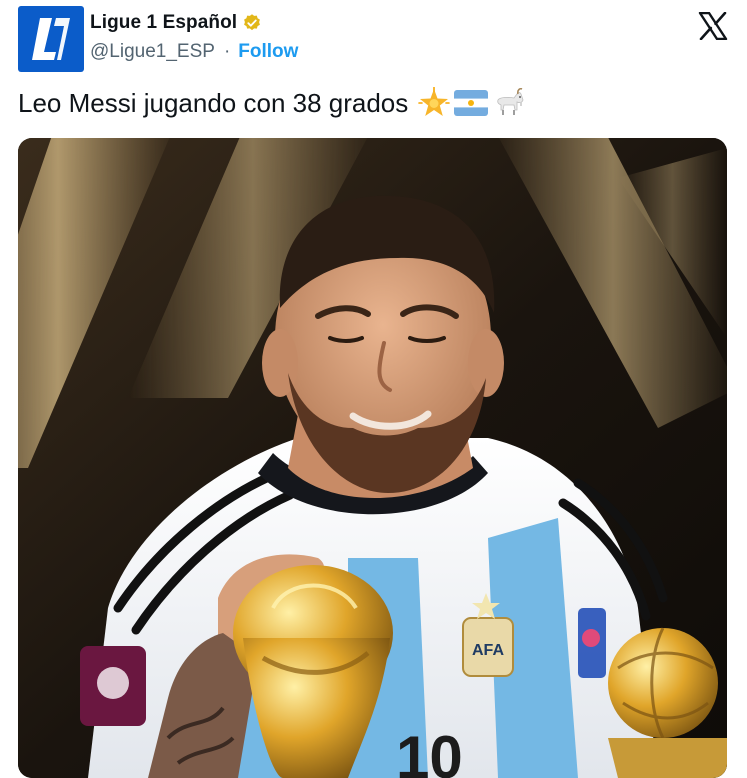 The image size is (747, 778). What do you see at coordinates (510, 101) in the screenshot?
I see `goat-emoji-icon` at bounding box center [510, 101].